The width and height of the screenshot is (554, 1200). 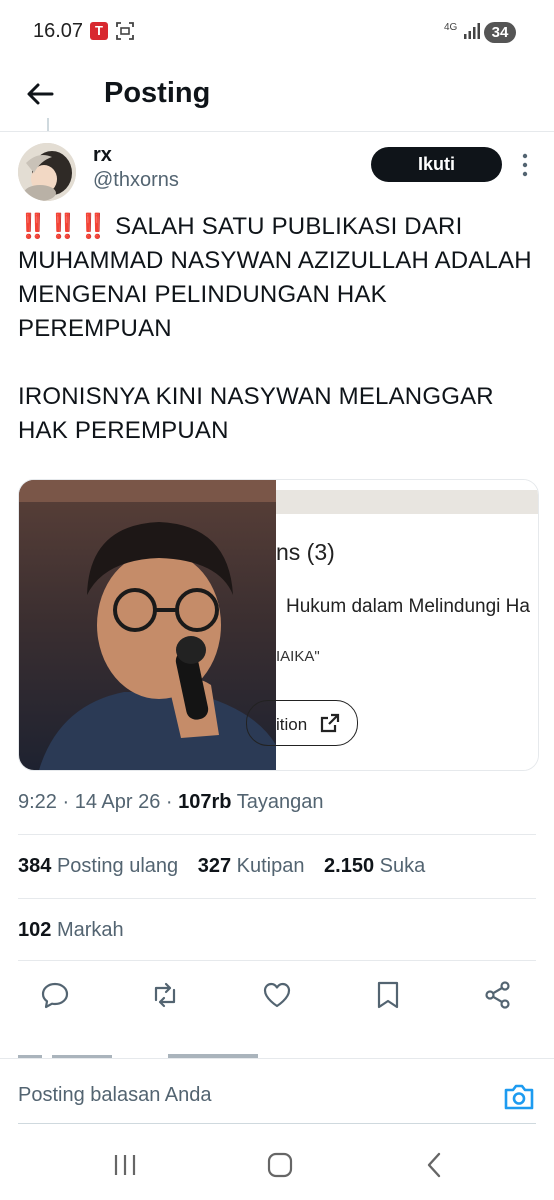 I want to click on share-icon, so click(x=498, y=995).